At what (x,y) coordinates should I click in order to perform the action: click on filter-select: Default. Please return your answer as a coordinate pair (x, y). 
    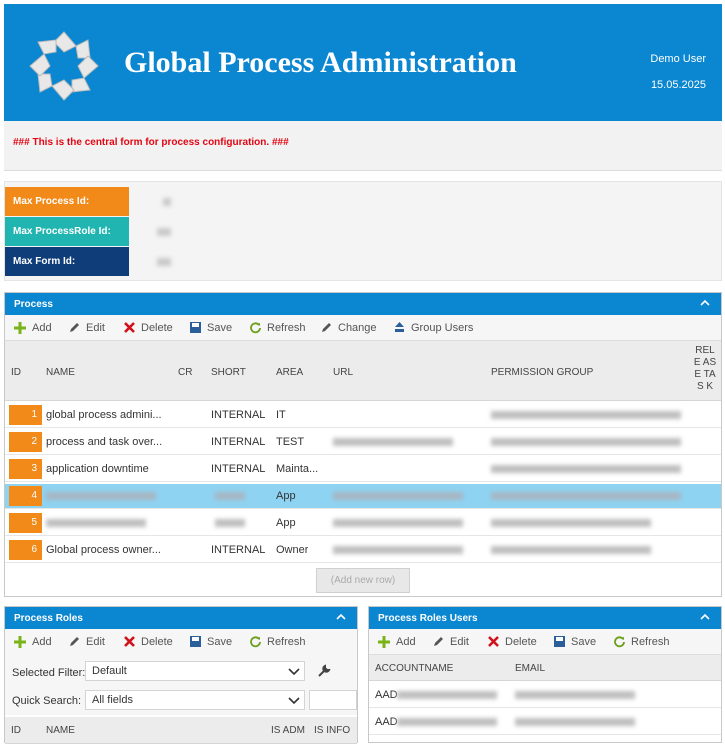
    Looking at the image, I should click on (195, 671).